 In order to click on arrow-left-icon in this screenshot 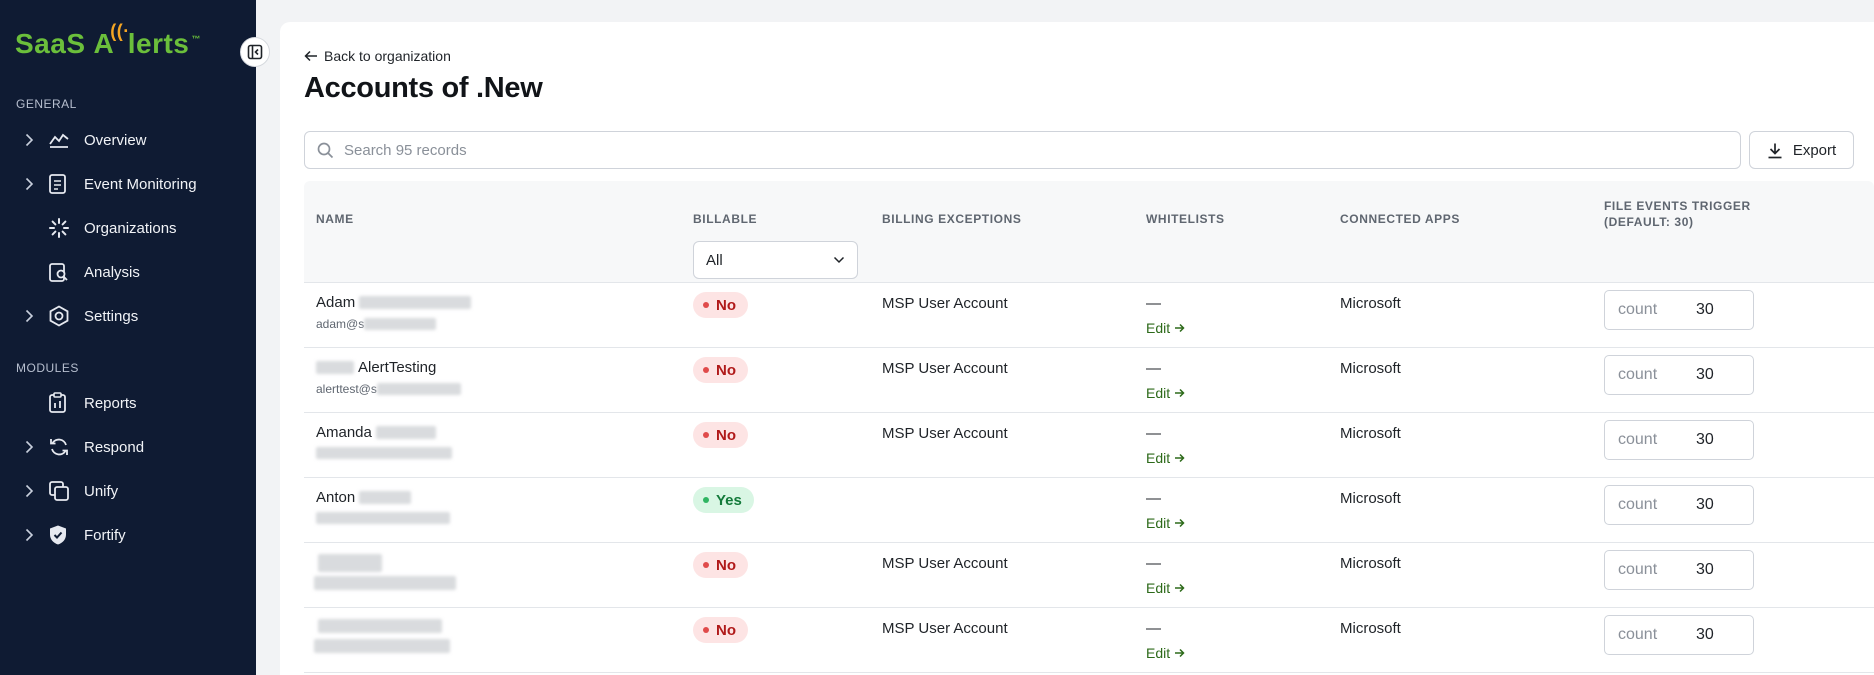, I will do `click(310, 56)`.